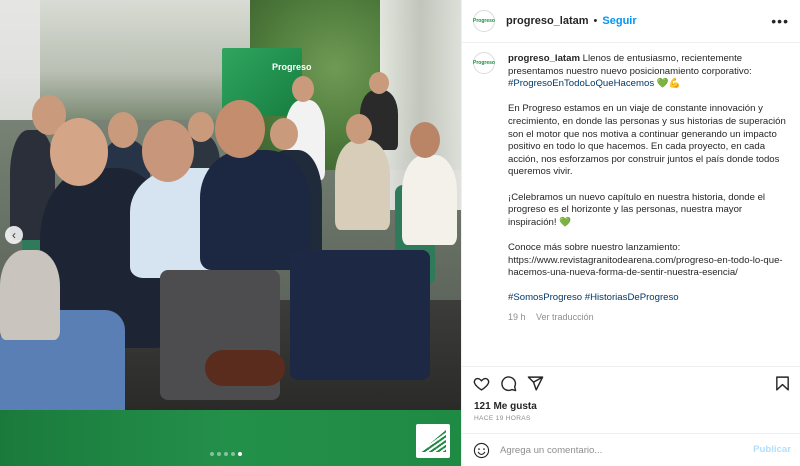 This screenshot has height=466, width=800. What do you see at coordinates (14, 235) in the screenshot?
I see `chevron-left-icon: ‹` at bounding box center [14, 235].